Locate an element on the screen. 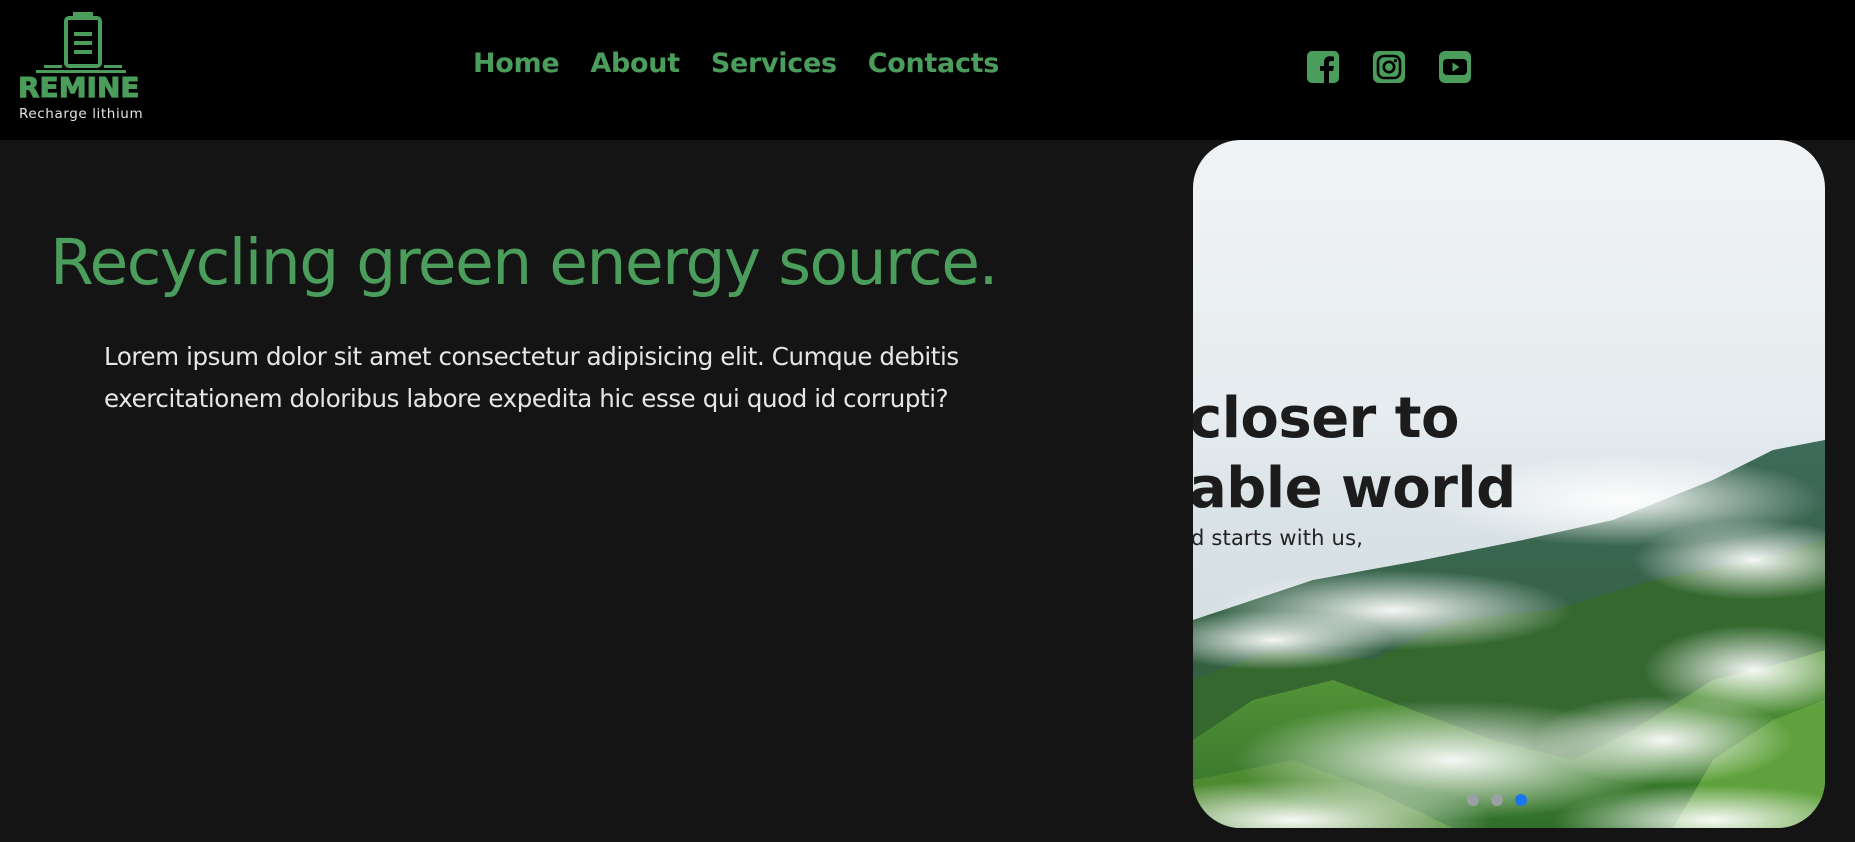 This screenshot has width=1855, height=842. nav-contacts: Contacts is located at coordinates (934, 63).